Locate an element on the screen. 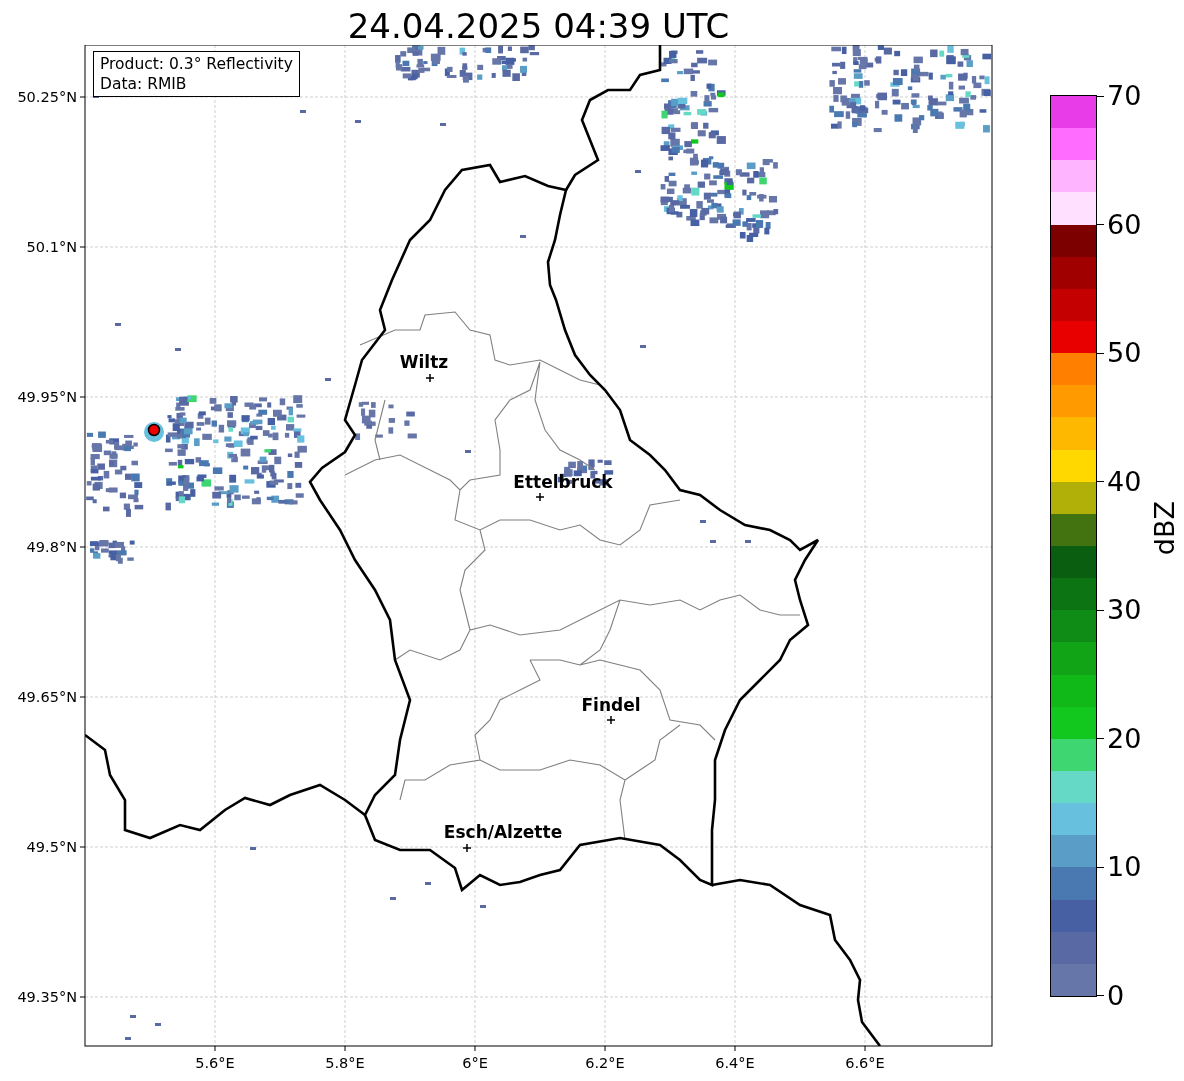  city-label: Esch/Alzette is located at coordinates (503, 832).